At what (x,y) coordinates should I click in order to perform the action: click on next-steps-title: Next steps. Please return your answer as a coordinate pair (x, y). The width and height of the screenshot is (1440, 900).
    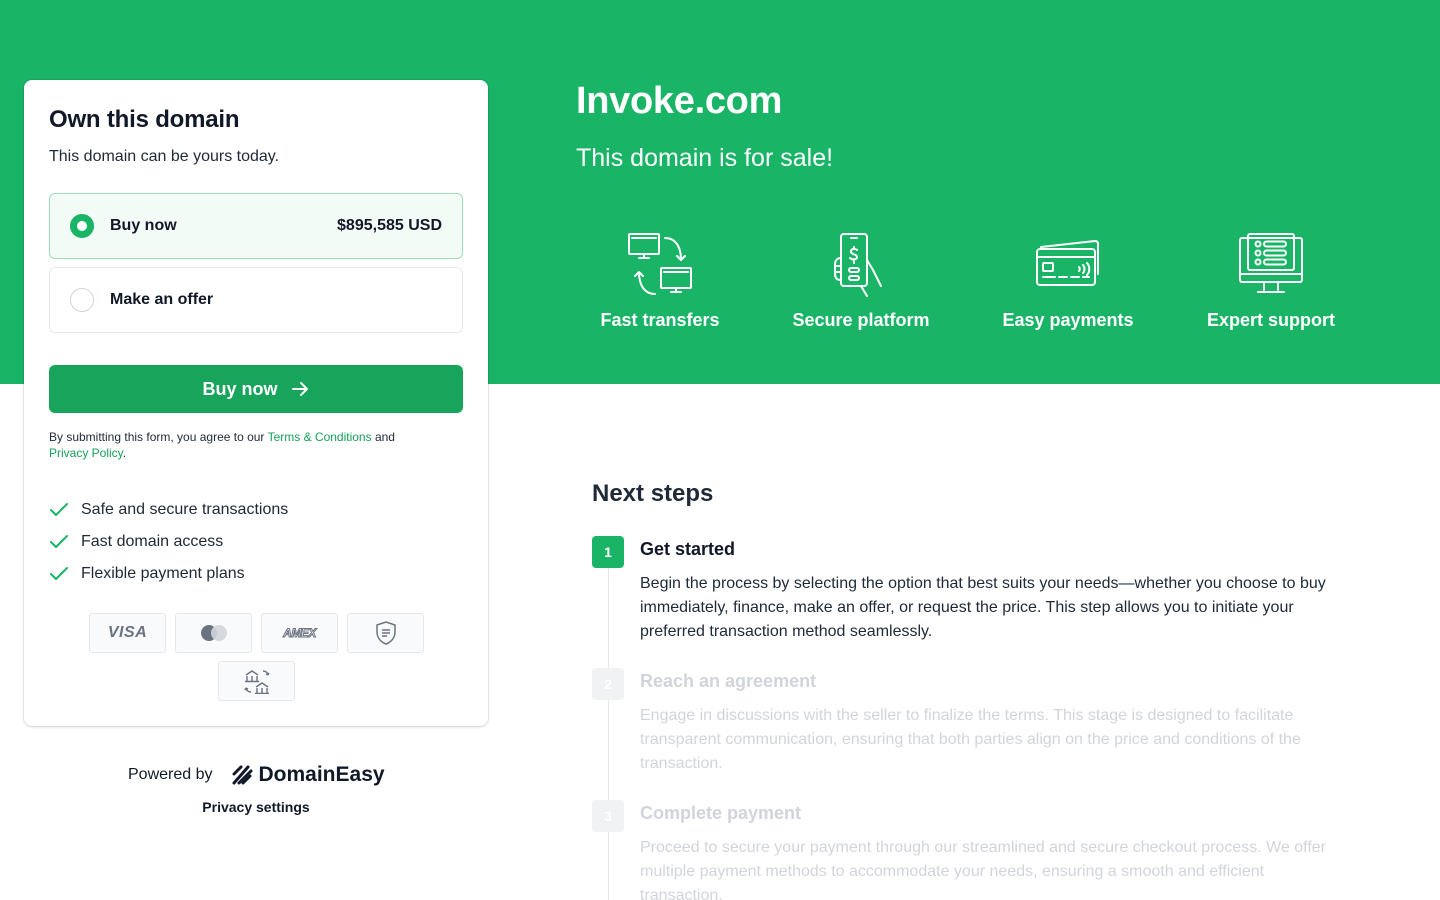
    Looking at the image, I should click on (653, 493).